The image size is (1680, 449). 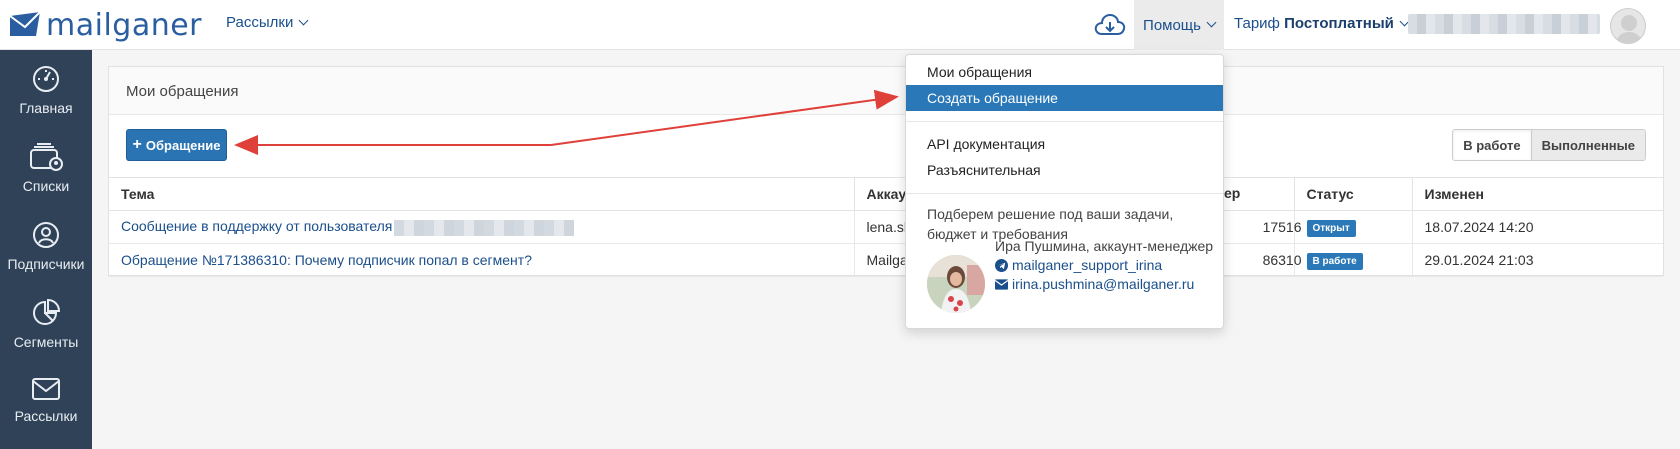 I want to click on sidebar-item-home: Главная, so click(x=46, y=90).